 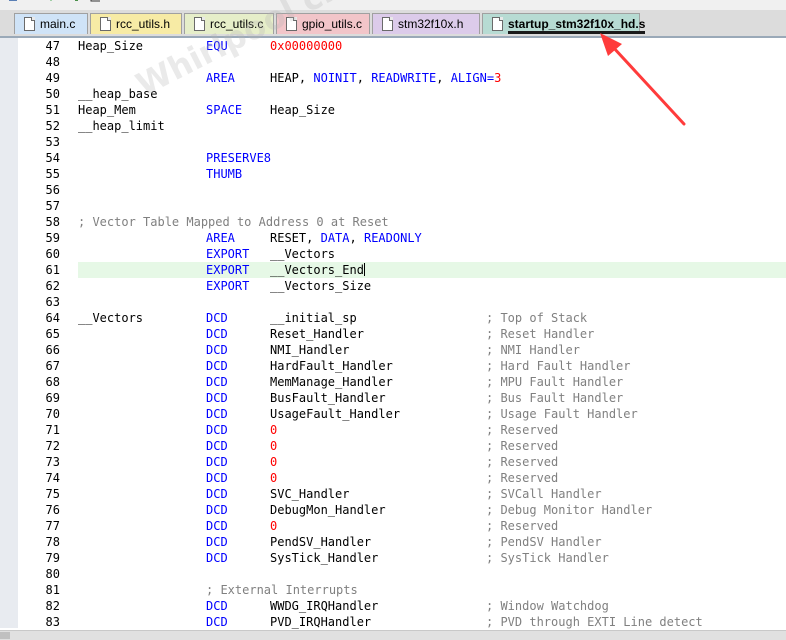 I want to click on toolbar, so click(x=393, y=5).